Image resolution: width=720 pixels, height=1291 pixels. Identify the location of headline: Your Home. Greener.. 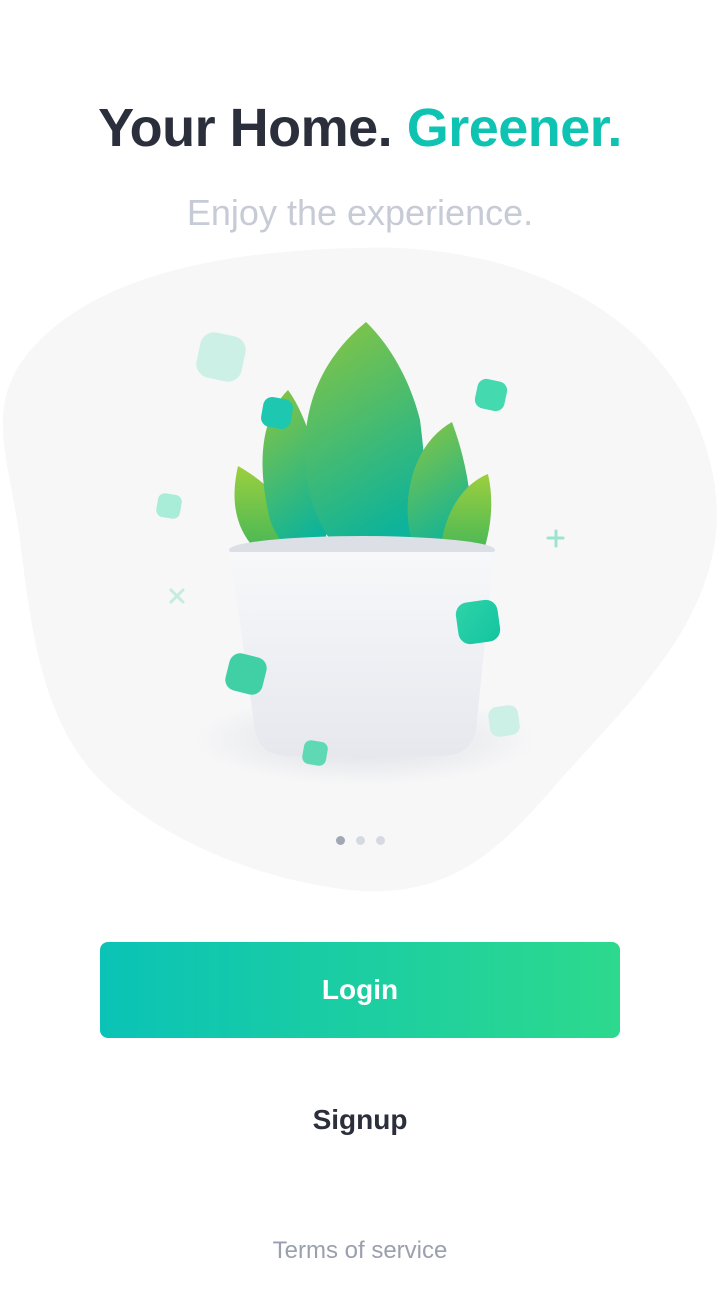
(360, 128).